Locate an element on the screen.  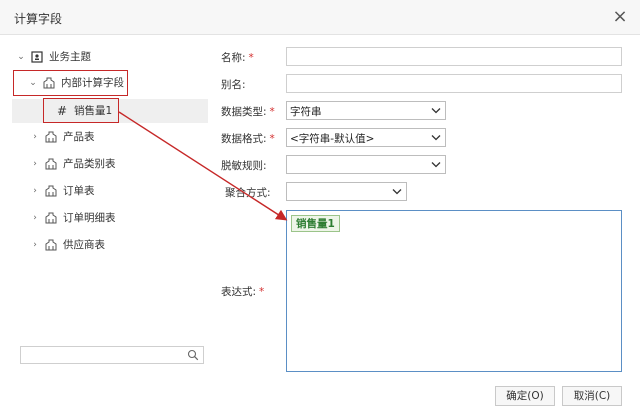
tree-item-label: 产品类别表 is located at coordinates (89, 164).